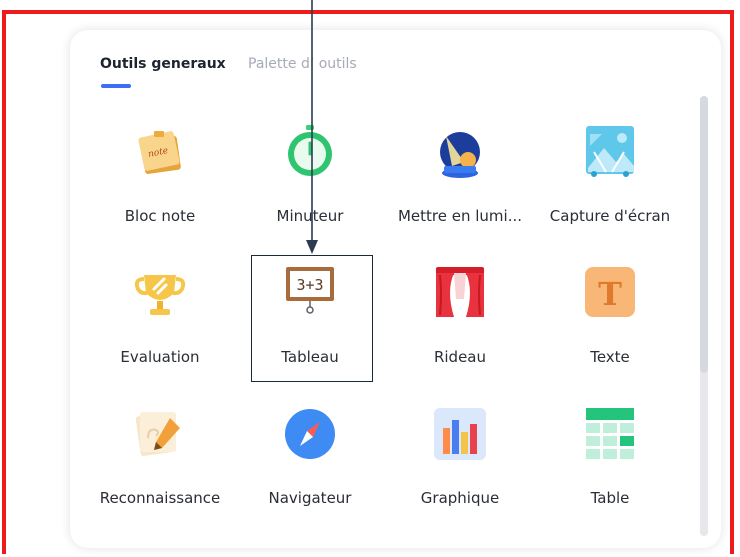  Describe the element at coordinates (312, 127) in the screenshot. I see `annotation-arrow` at that location.